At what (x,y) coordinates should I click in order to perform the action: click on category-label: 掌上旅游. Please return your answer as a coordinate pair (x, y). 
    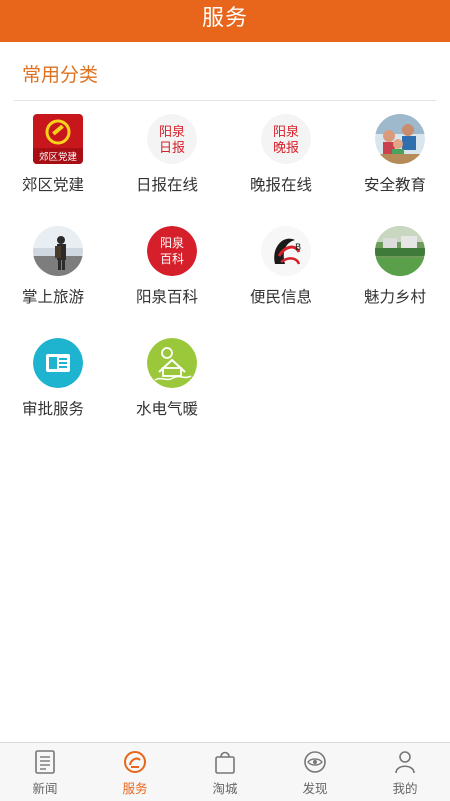
    Looking at the image, I should click on (53, 297).